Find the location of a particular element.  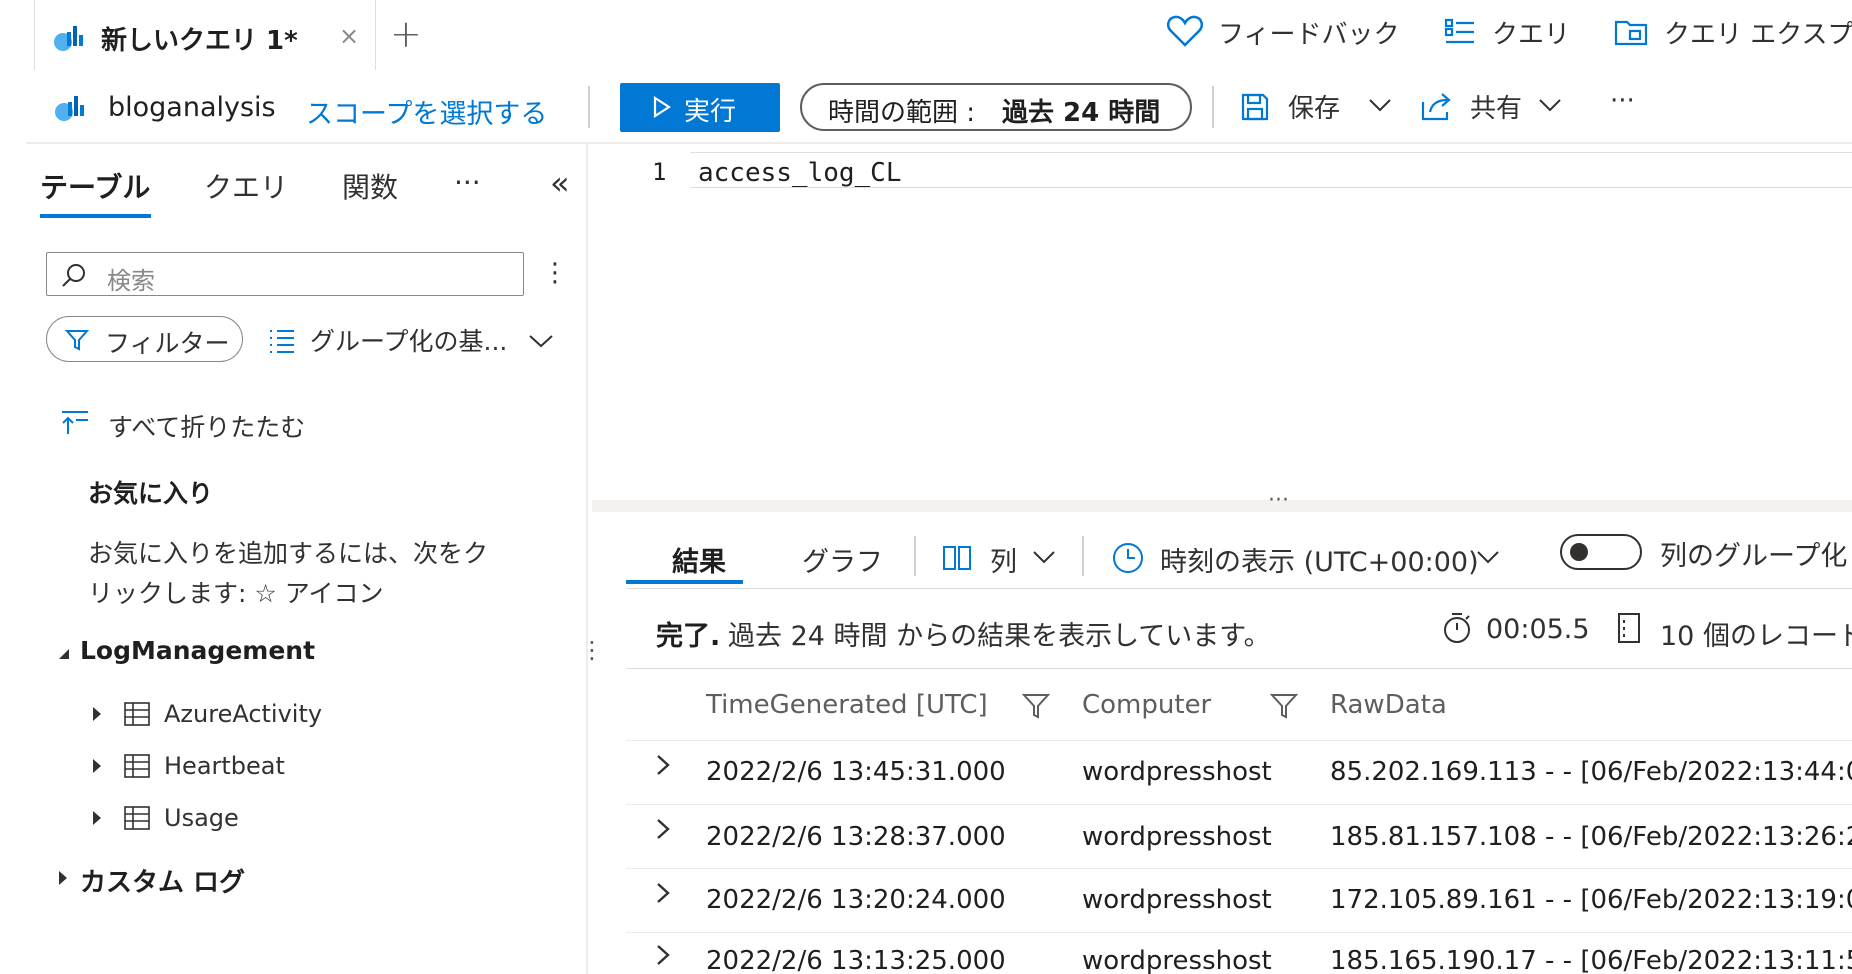

records-count: 10 個のレコード is located at coordinates (1756, 636).